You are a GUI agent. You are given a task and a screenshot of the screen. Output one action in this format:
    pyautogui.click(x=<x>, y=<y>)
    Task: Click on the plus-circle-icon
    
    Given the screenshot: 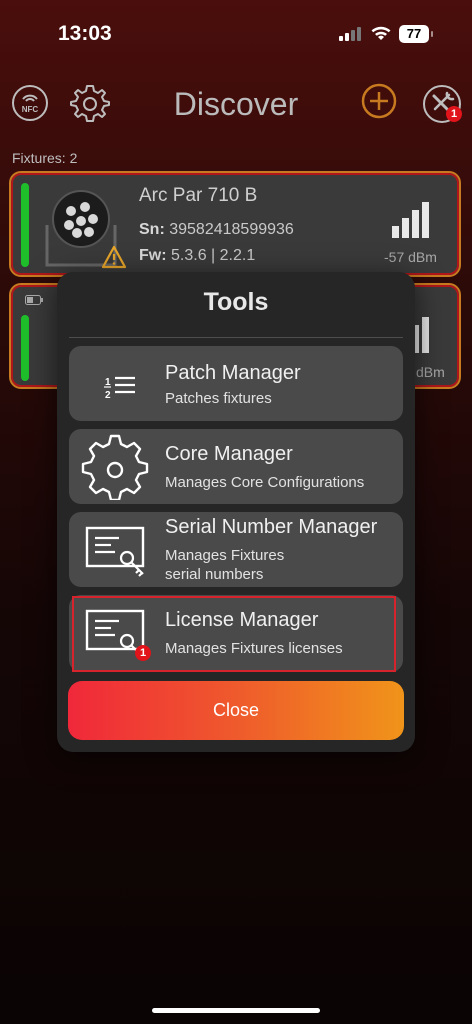 What is the action you would take?
    pyautogui.click(x=379, y=101)
    